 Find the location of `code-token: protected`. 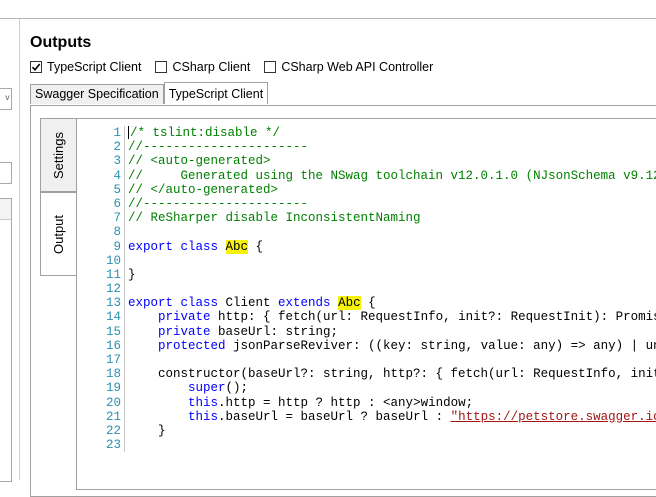

code-token: protected is located at coordinates (196, 345).